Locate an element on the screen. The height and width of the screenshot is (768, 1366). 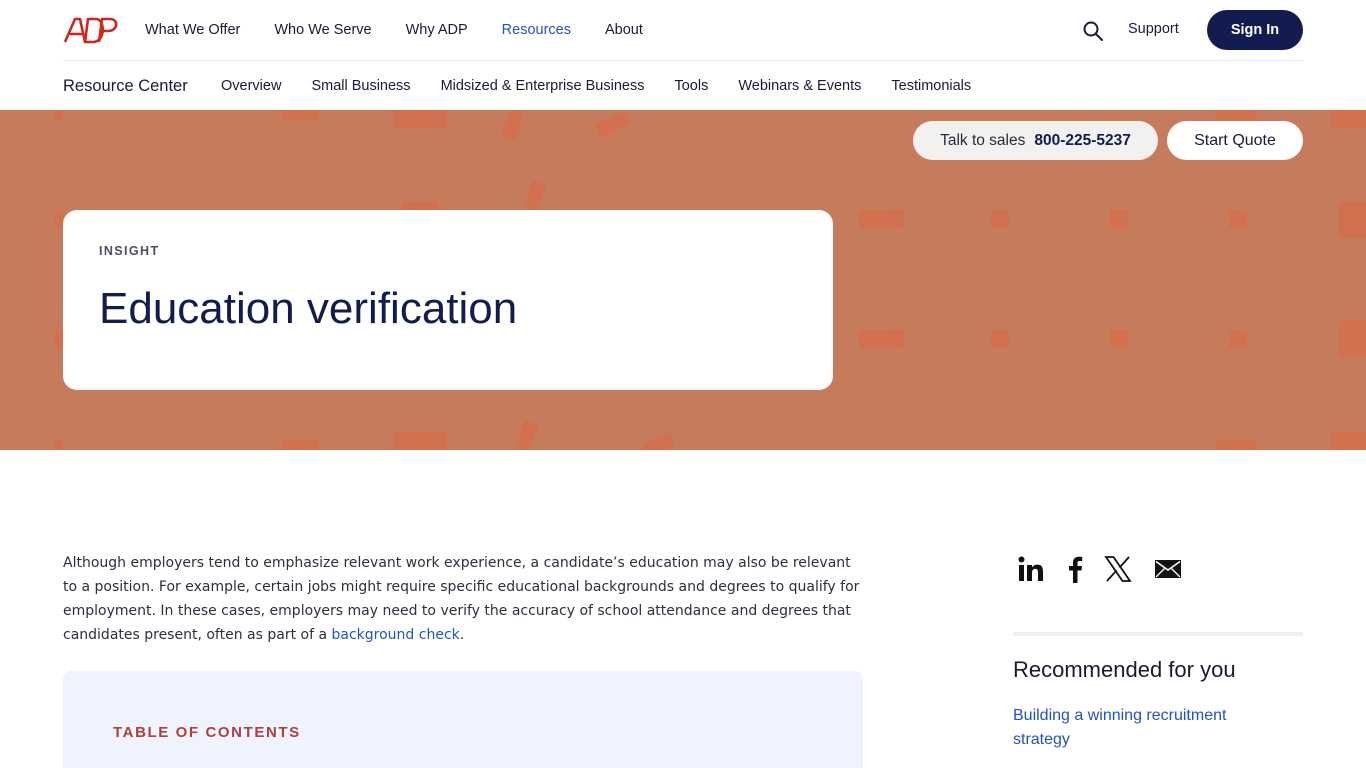
talk-to-sales-pill: Talk to sales 800-225-5237 is located at coordinates (1035, 140).